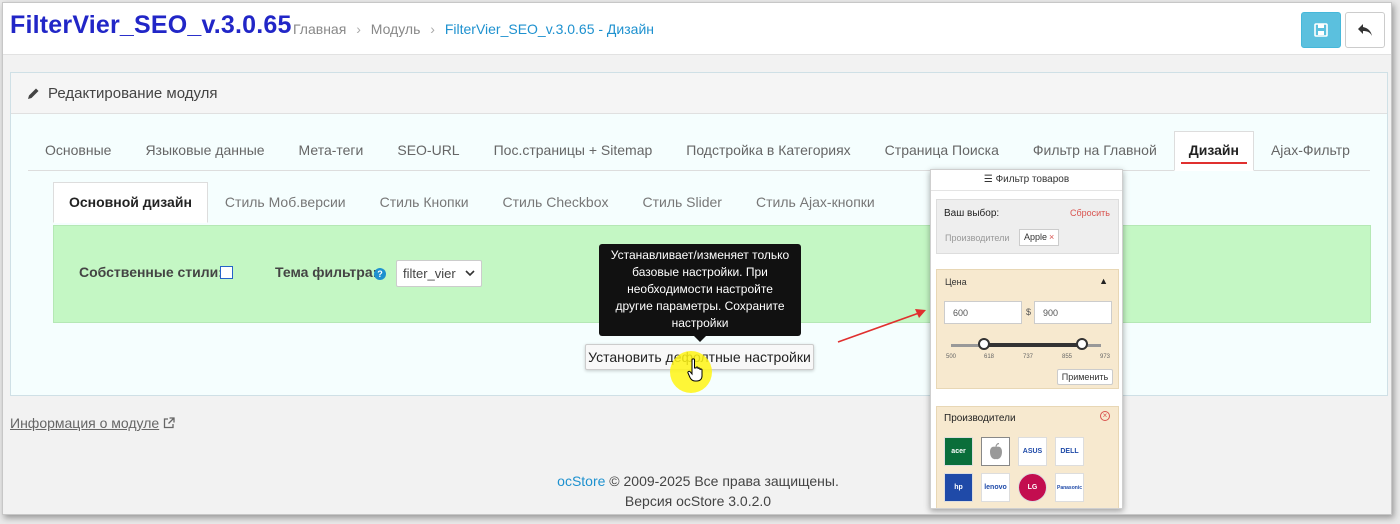  I want to click on module-info-link: Информация о модуле, so click(92, 423).